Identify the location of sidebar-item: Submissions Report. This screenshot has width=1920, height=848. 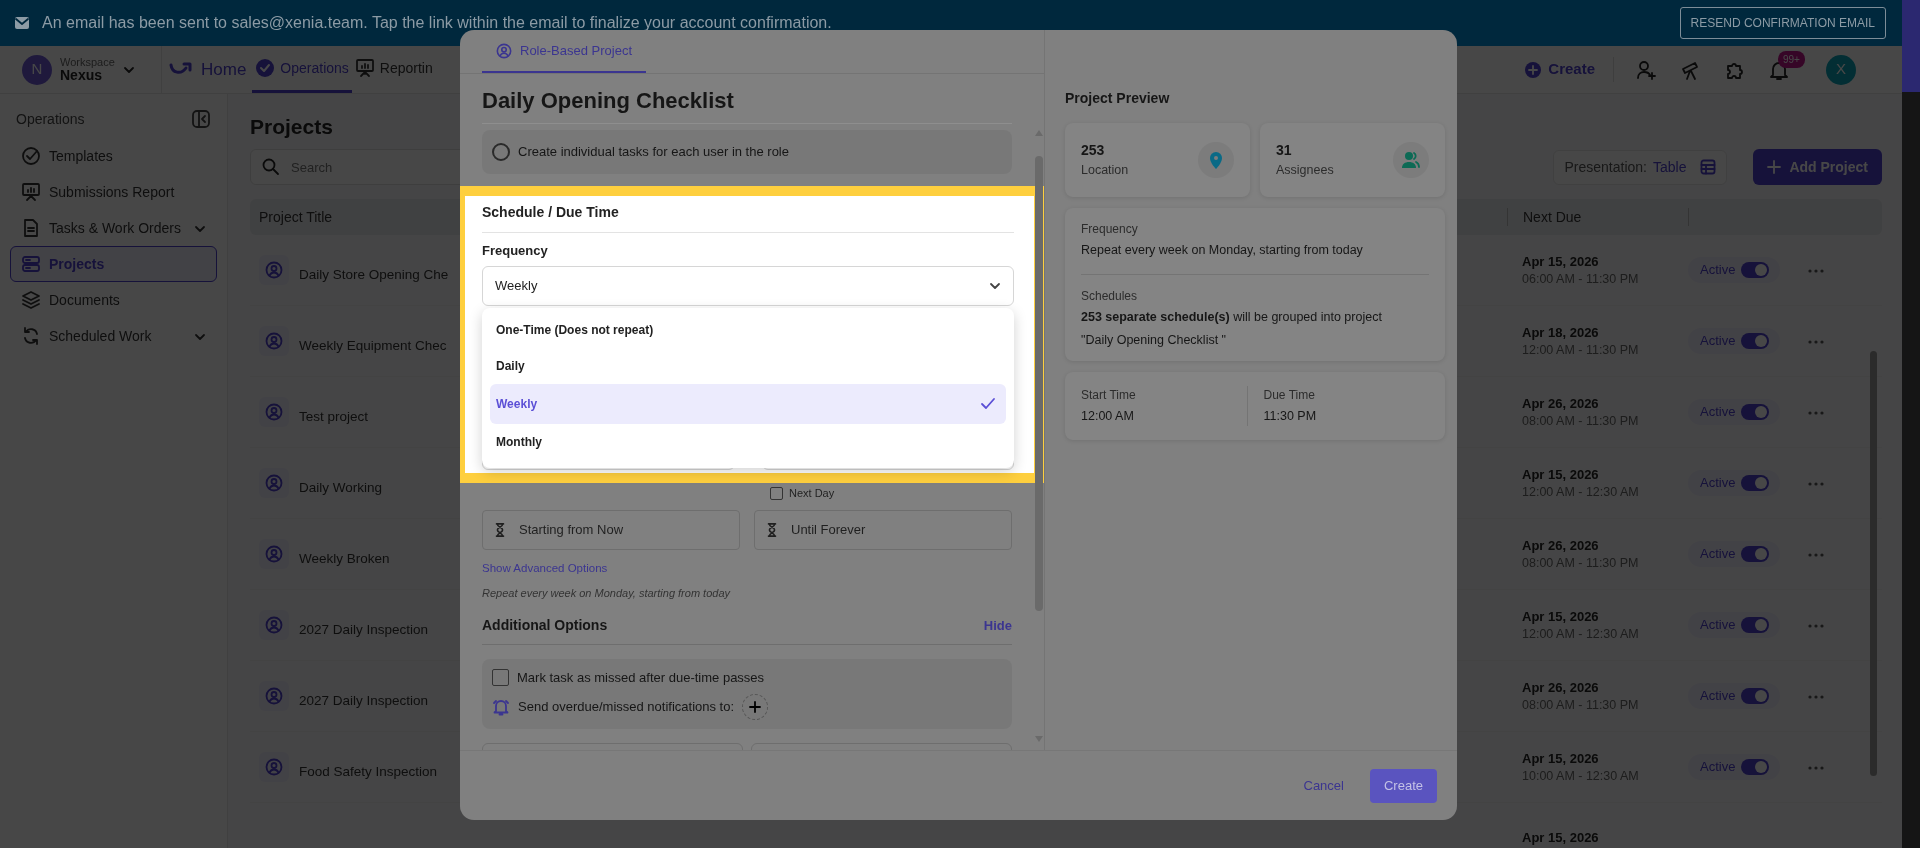
(113, 192).